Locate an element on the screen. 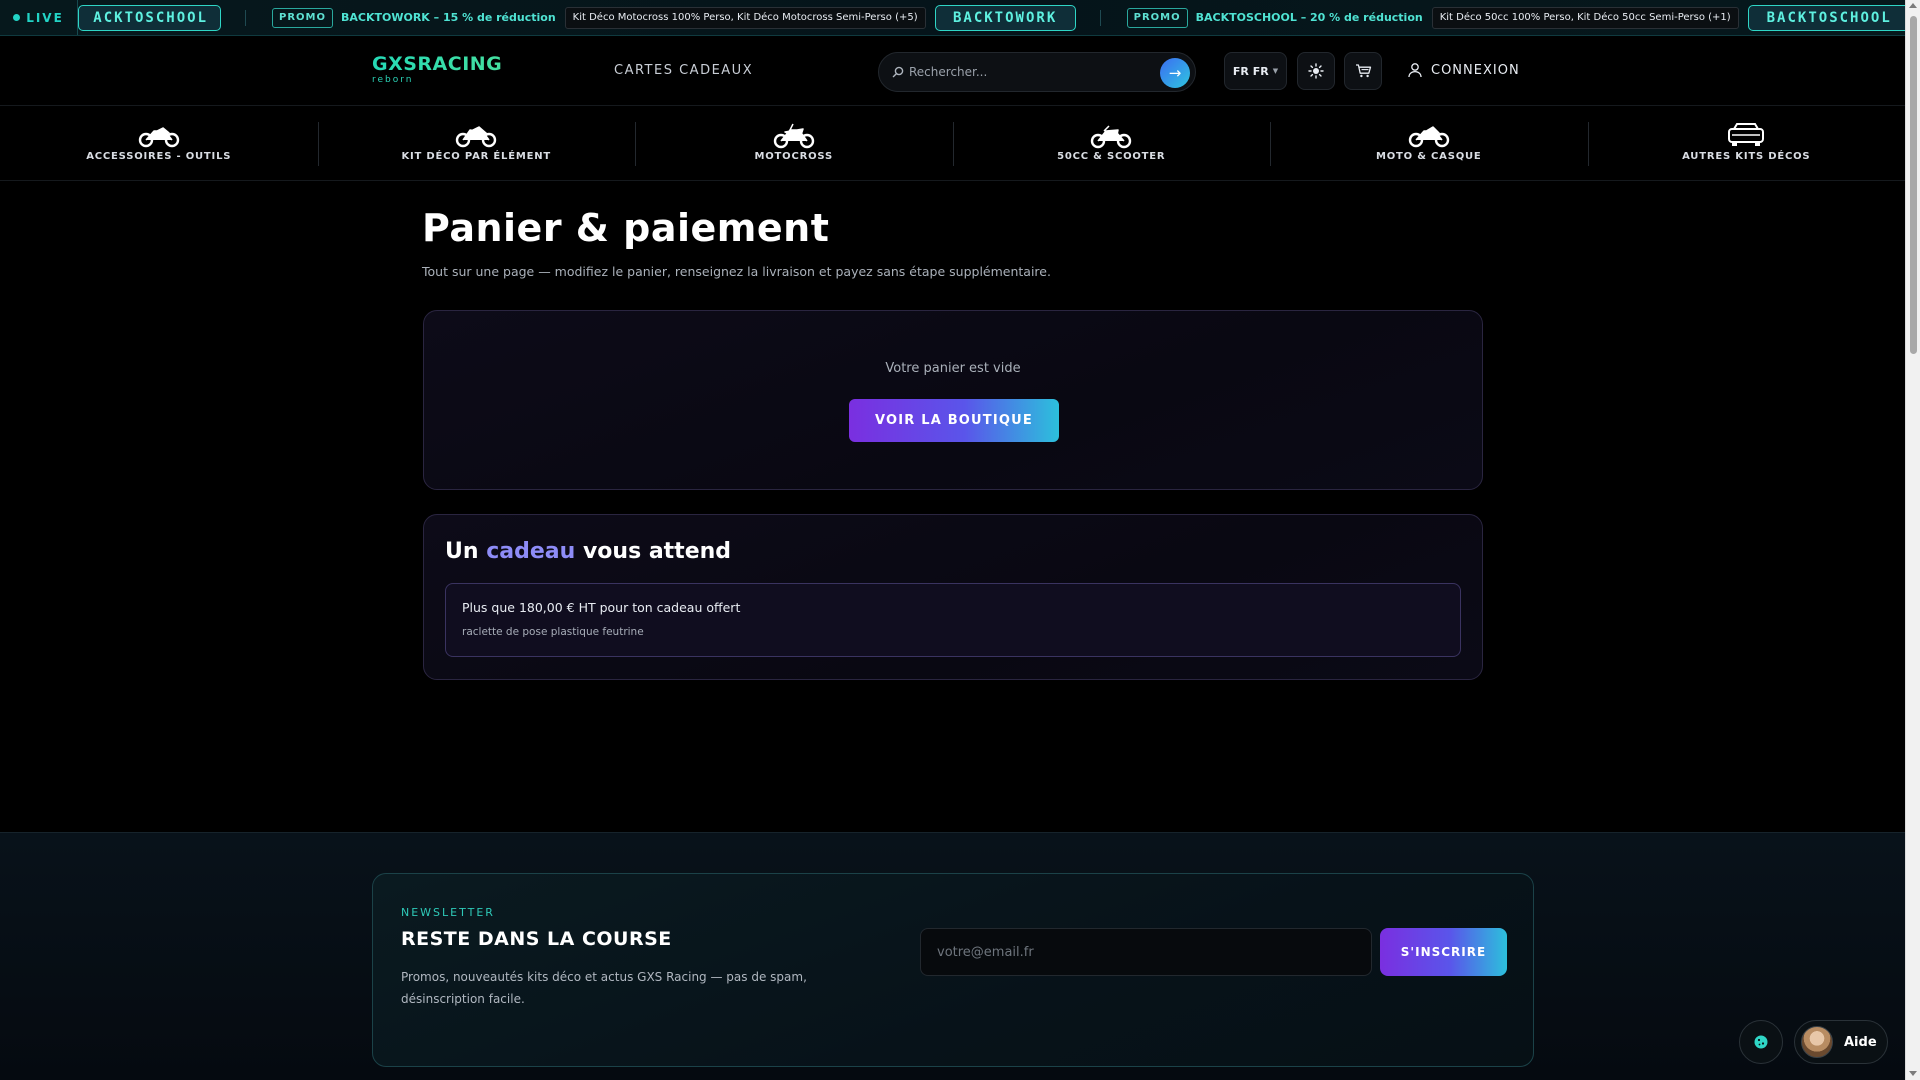  site-logo: GXSRACING reborn is located at coordinates (437, 69).